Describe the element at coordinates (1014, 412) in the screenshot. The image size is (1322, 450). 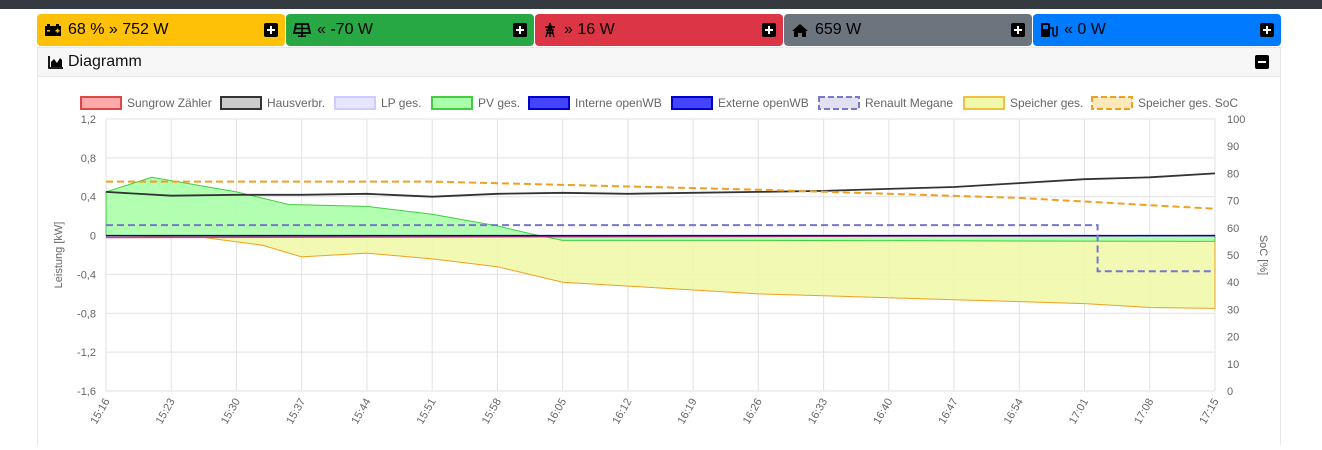
I see `x-tick-label: 16:54` at that location.